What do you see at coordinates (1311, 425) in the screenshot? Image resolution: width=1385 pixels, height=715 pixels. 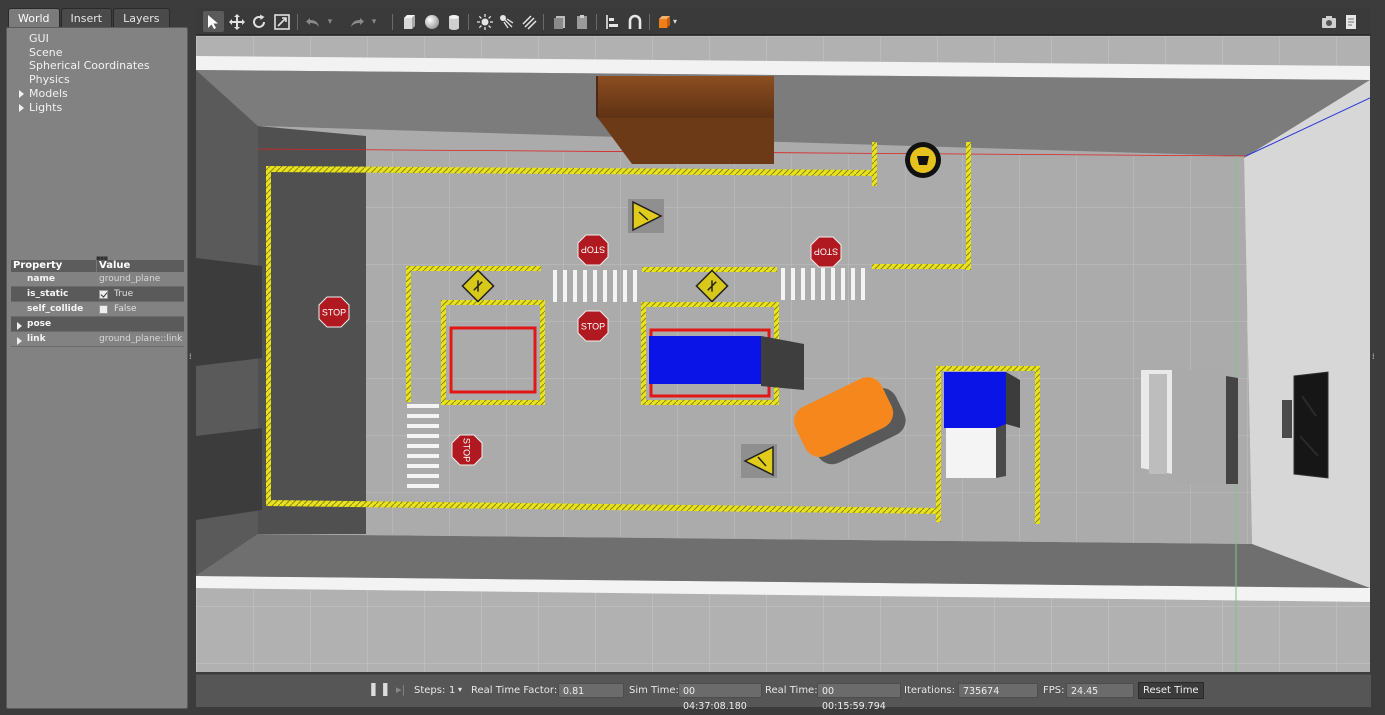 I see `tv-screen` at bounding box center [1311, 425].